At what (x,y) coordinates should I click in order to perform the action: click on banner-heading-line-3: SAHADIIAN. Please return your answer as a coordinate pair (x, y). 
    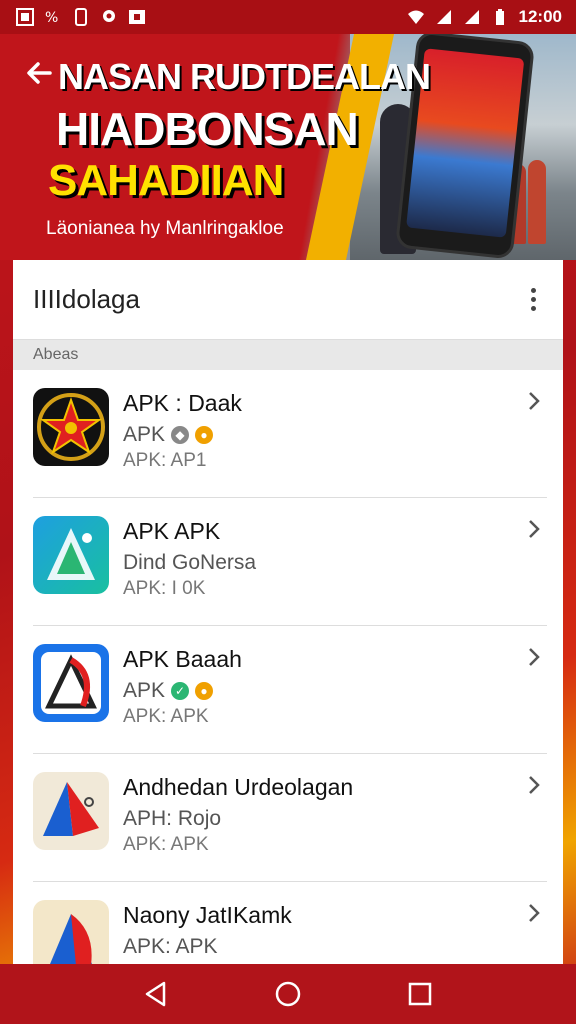
    Looking at the image, I should click on (166, 180).